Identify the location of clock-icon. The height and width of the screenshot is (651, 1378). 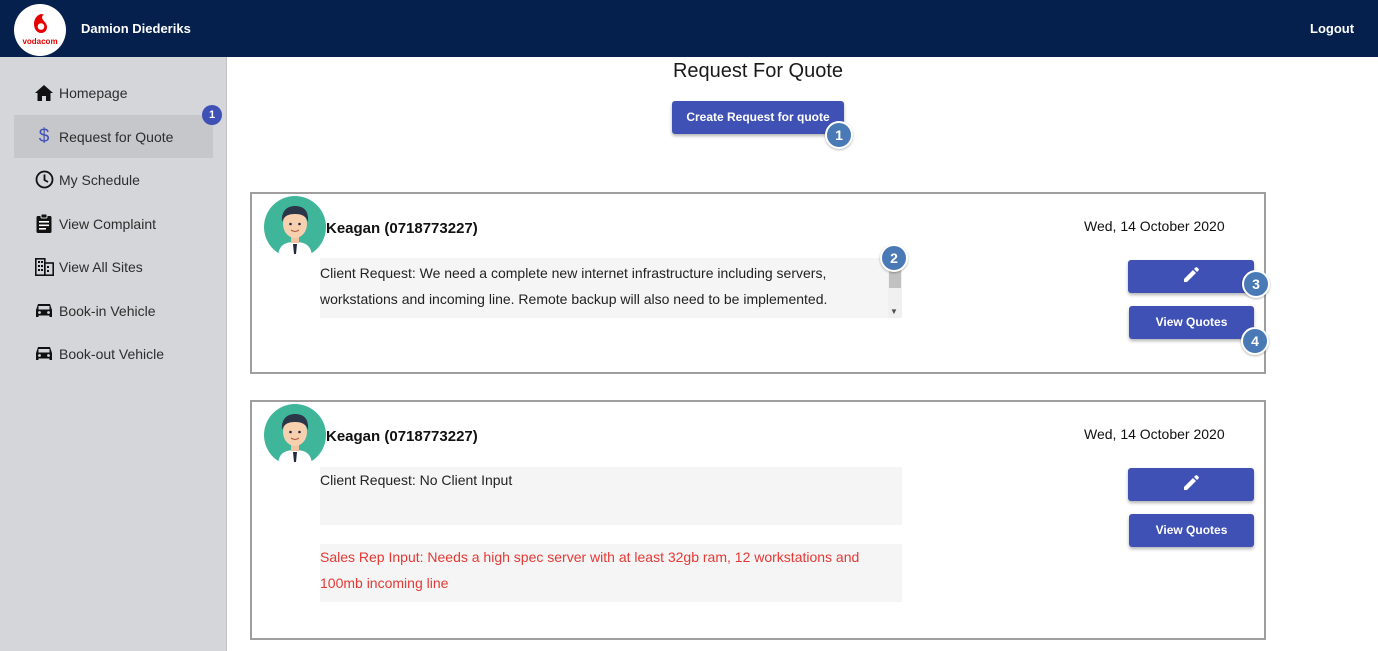
(44, 180).